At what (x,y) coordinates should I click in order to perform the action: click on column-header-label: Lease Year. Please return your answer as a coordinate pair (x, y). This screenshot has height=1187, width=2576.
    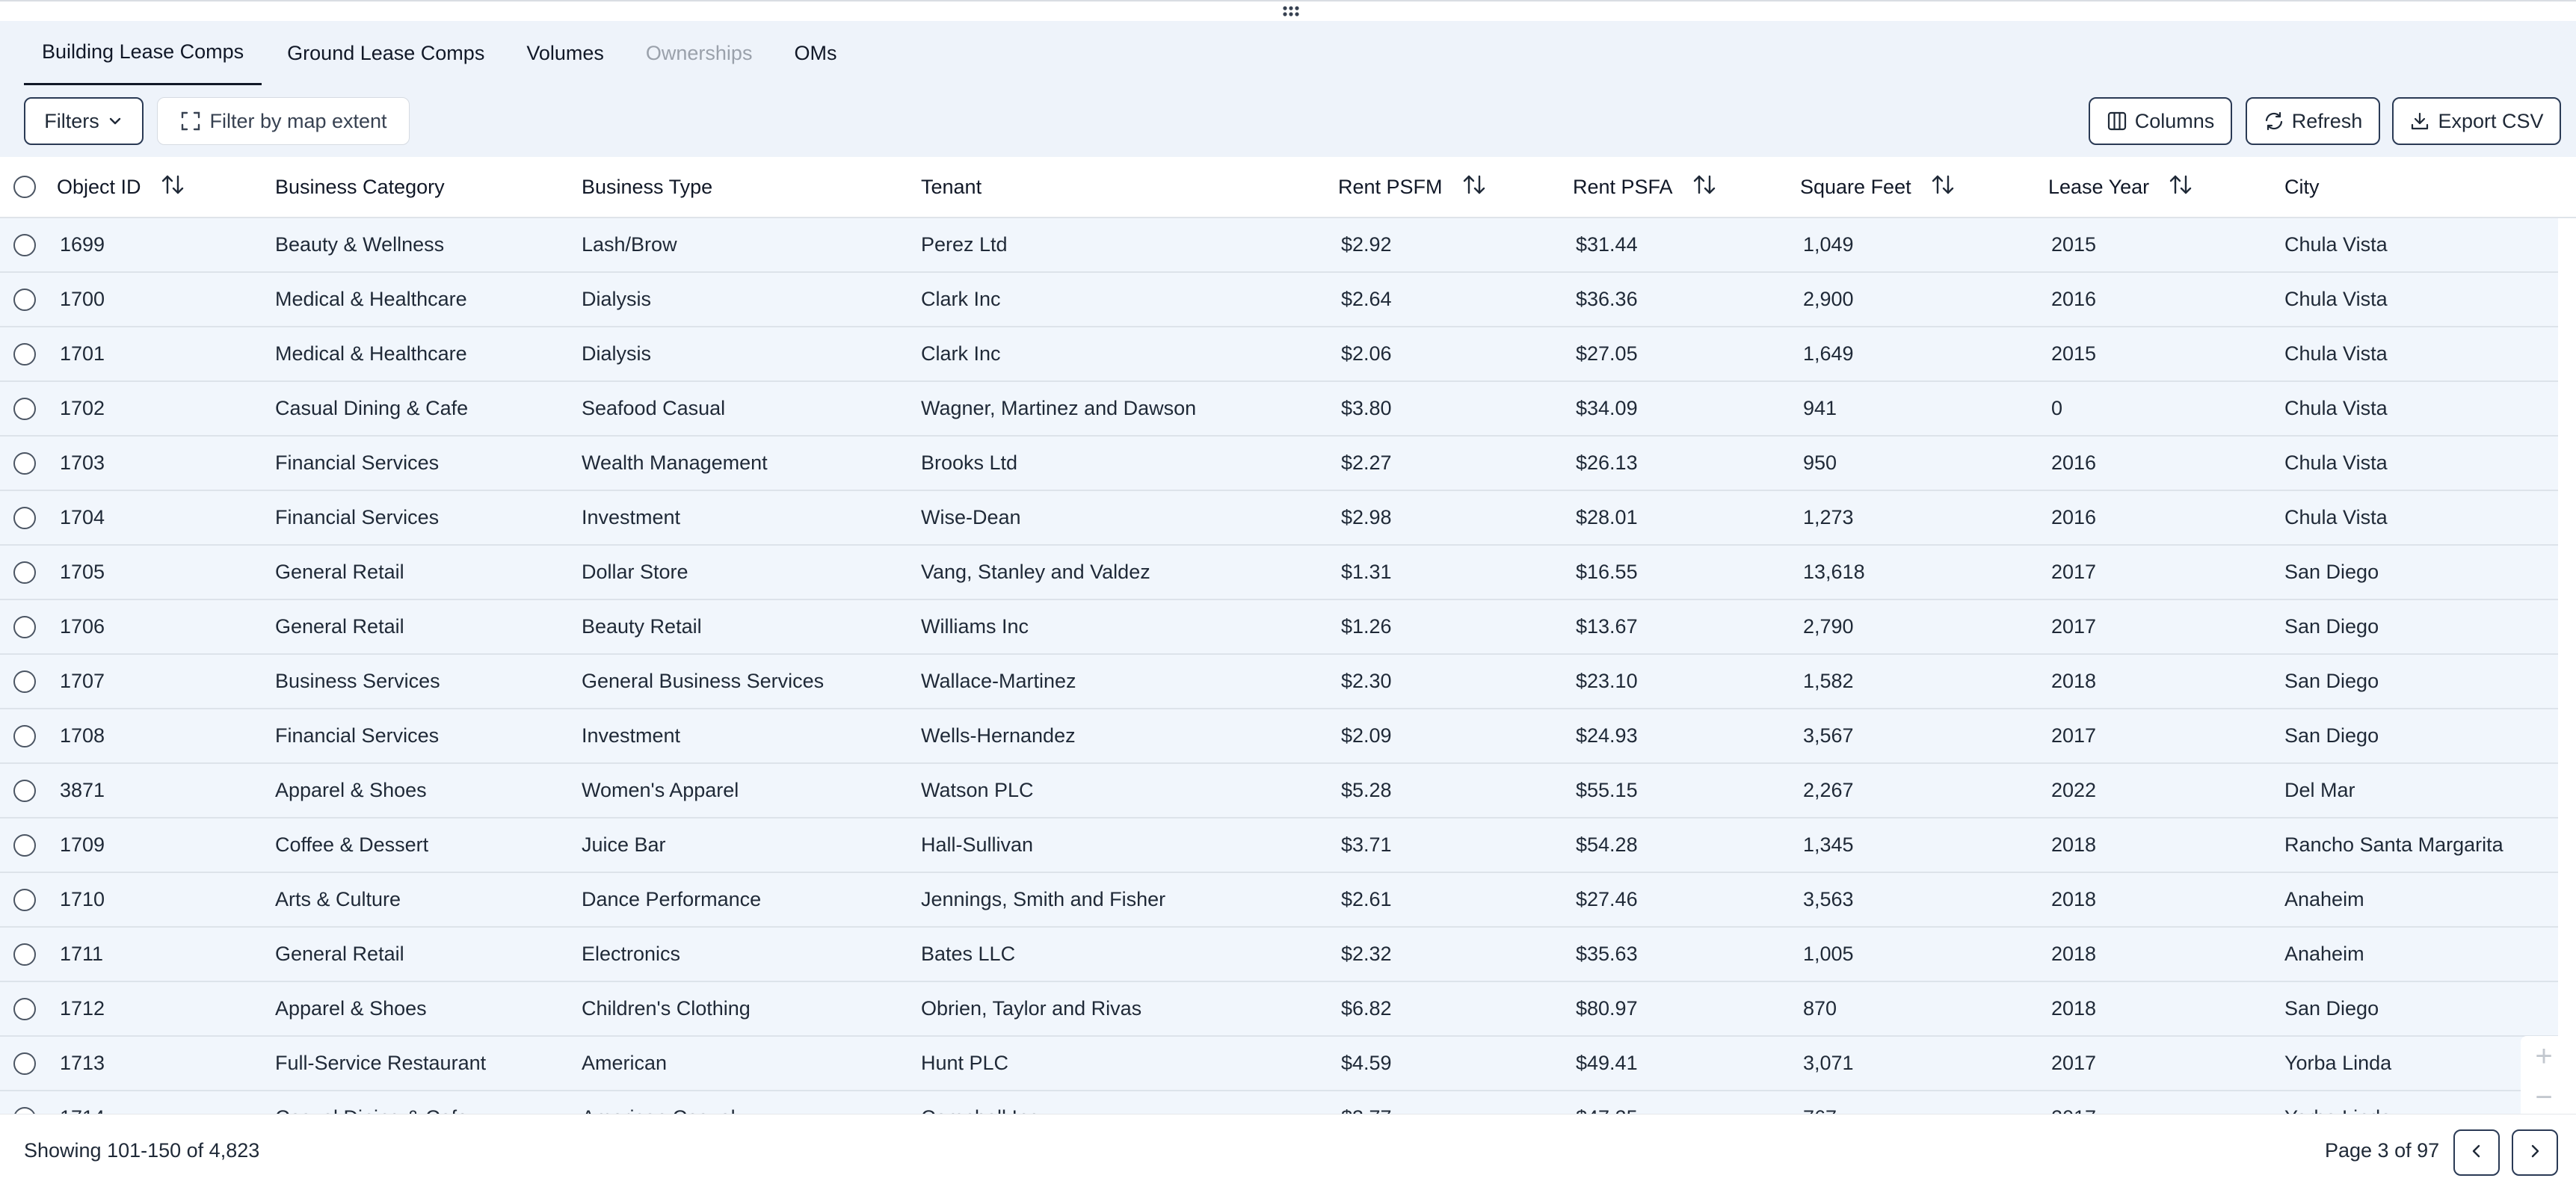
    Looking at the image, I should click on (2099, 186).